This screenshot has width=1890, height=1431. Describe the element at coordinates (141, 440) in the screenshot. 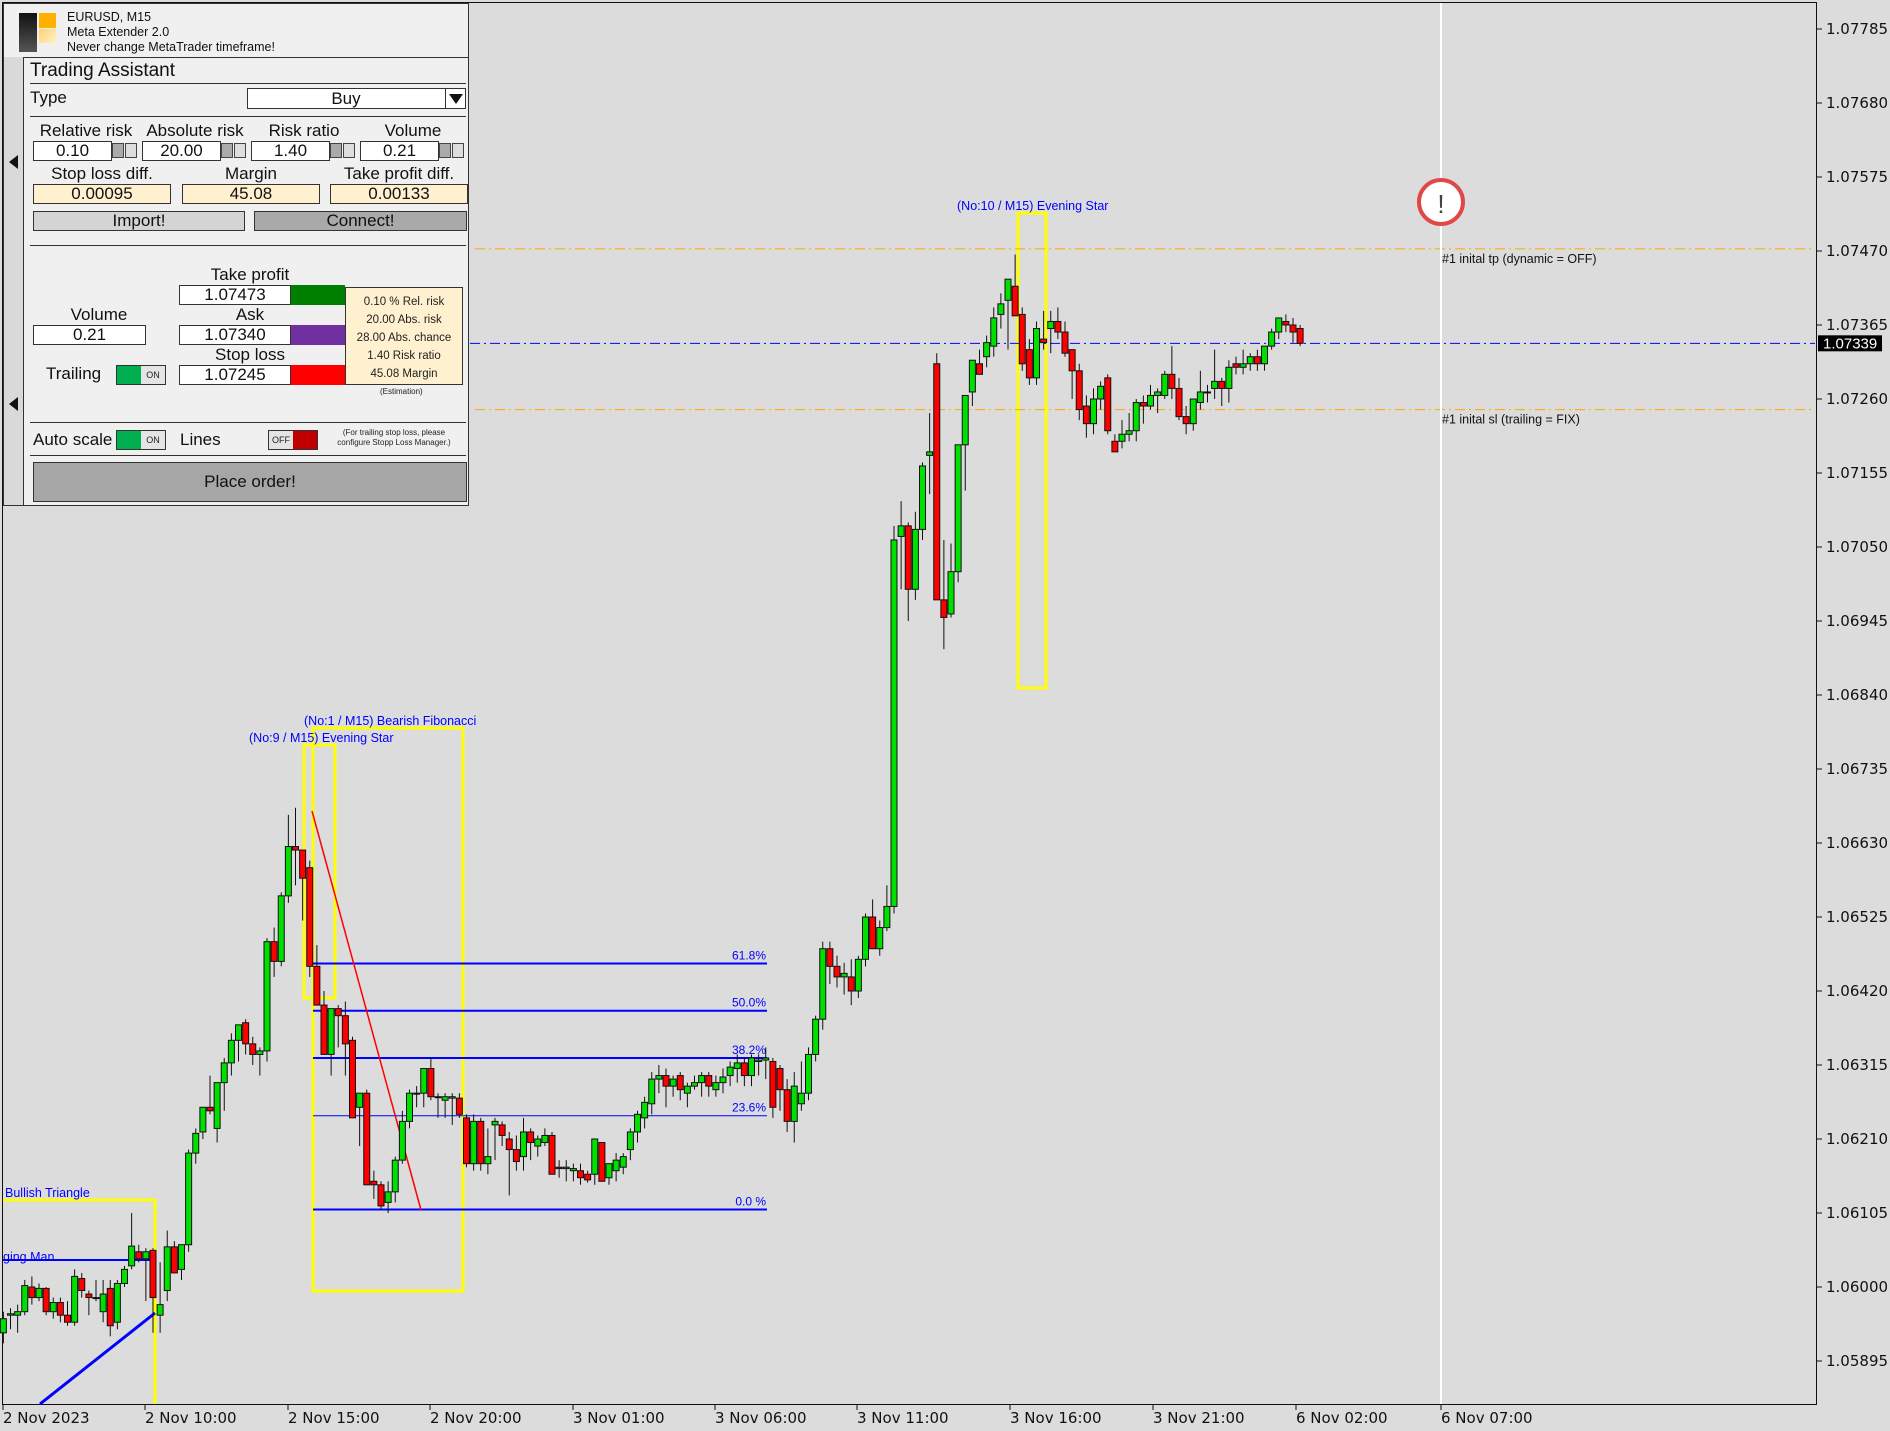

I see `auto-scale-toggle: ON` at that location.